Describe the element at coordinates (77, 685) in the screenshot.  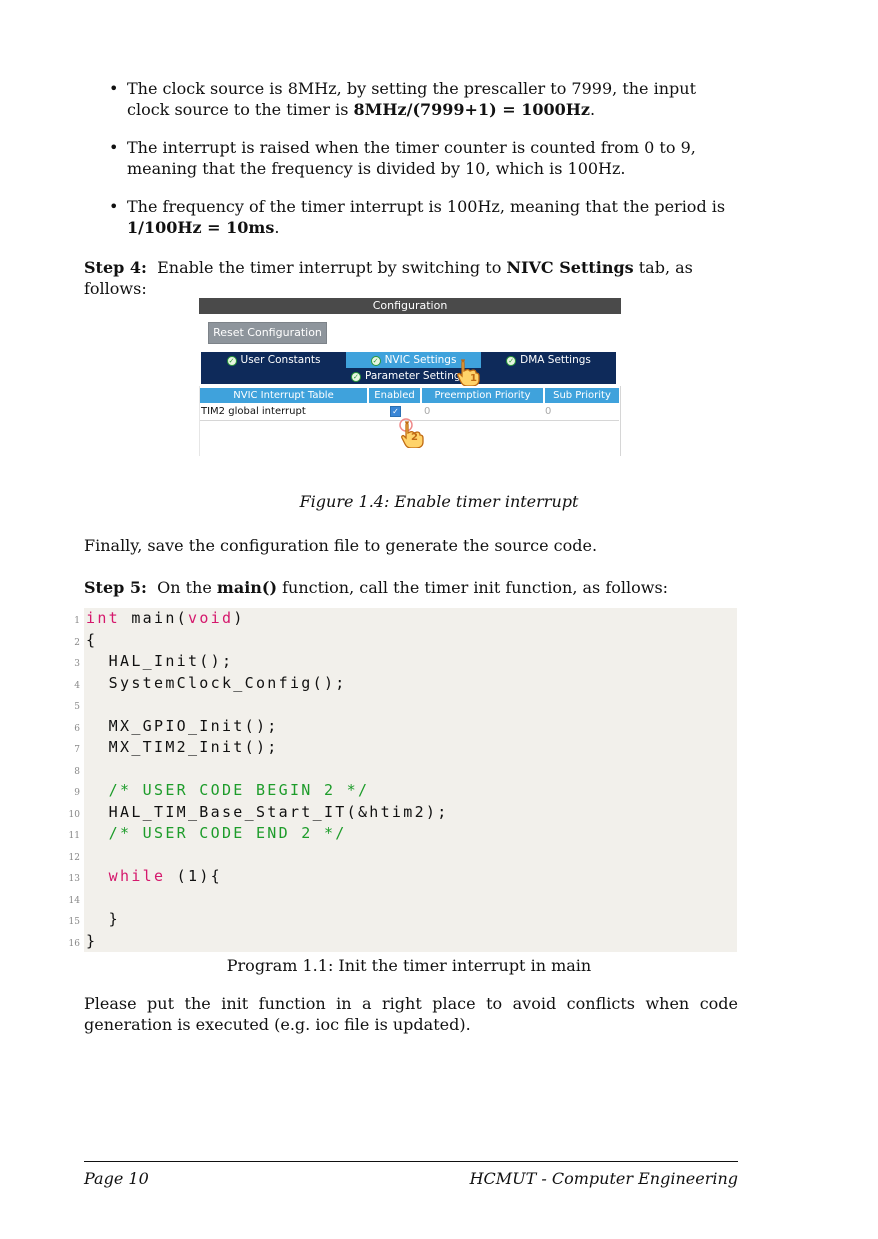
I see `code-line-number: 4` at that location.